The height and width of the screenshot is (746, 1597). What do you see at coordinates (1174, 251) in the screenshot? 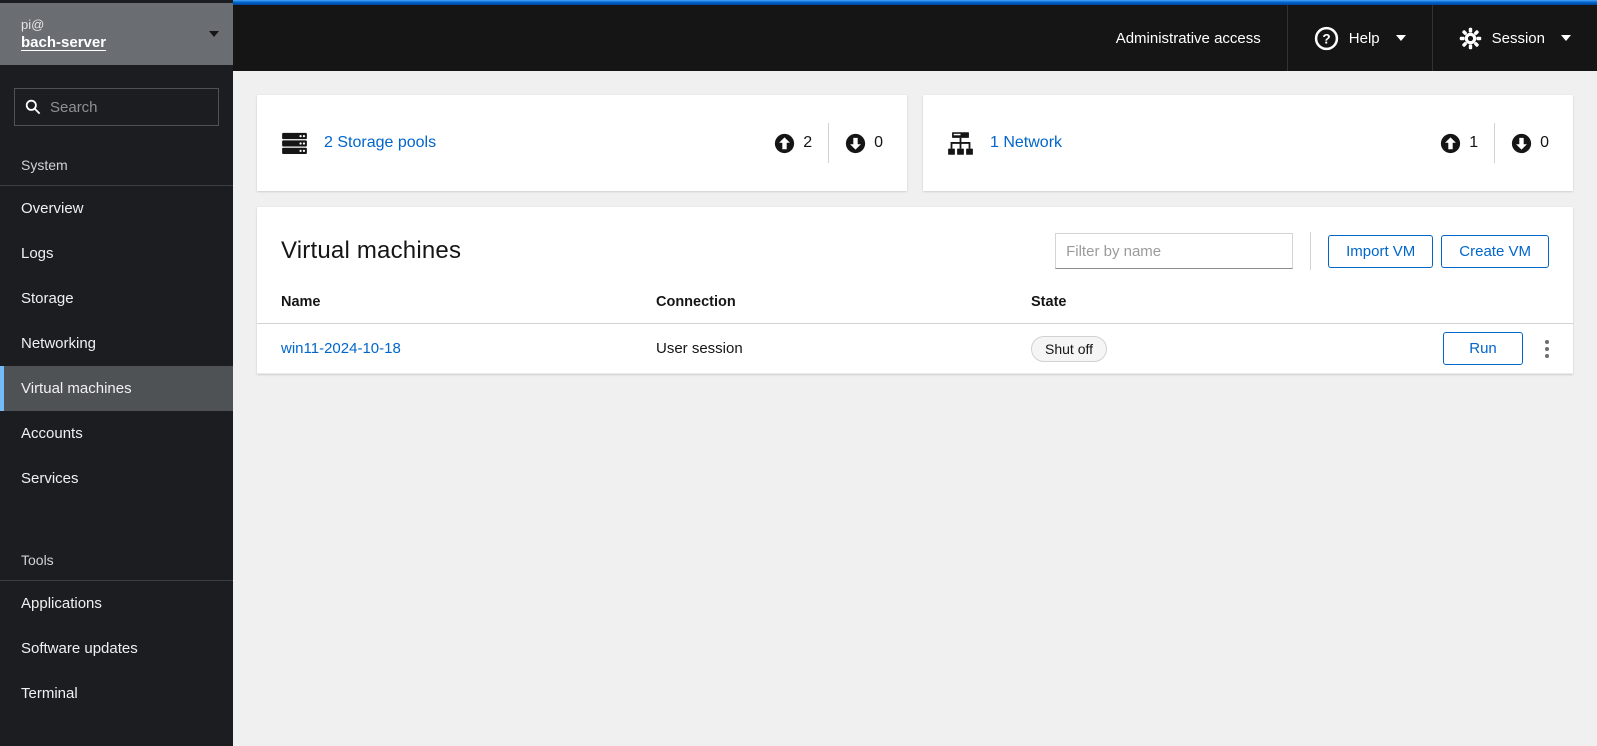
I see `filter-by-name-input` at bounding box center [1174, 251].